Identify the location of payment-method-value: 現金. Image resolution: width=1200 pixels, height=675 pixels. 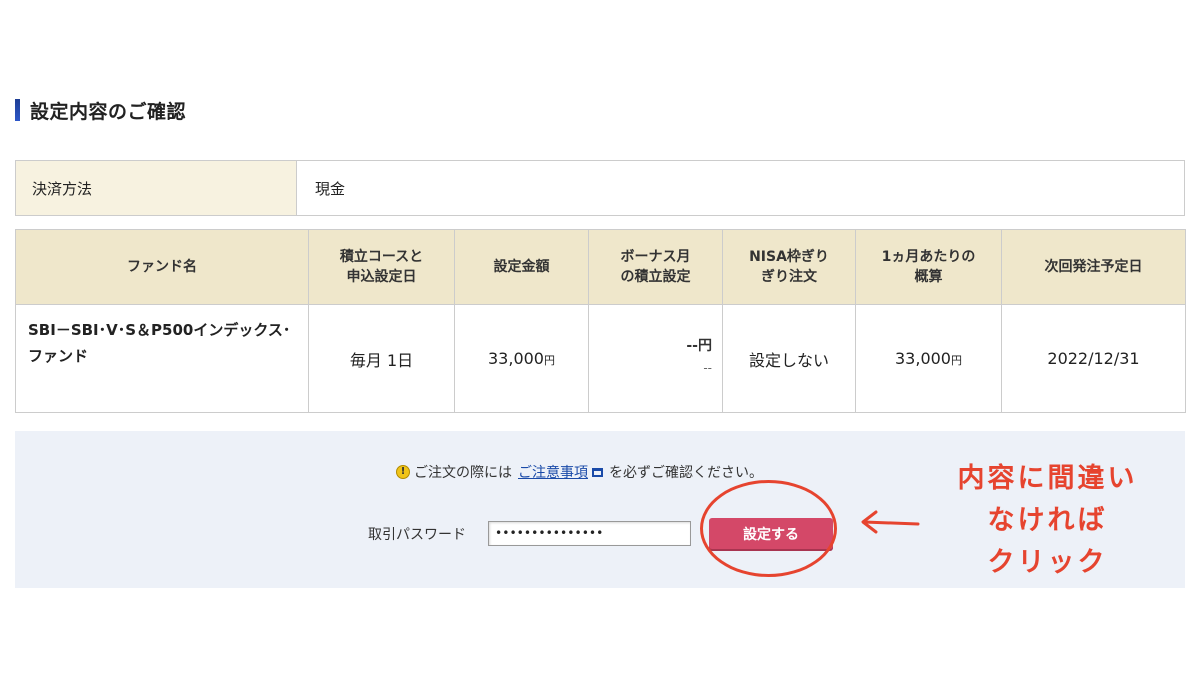
(740, 188).